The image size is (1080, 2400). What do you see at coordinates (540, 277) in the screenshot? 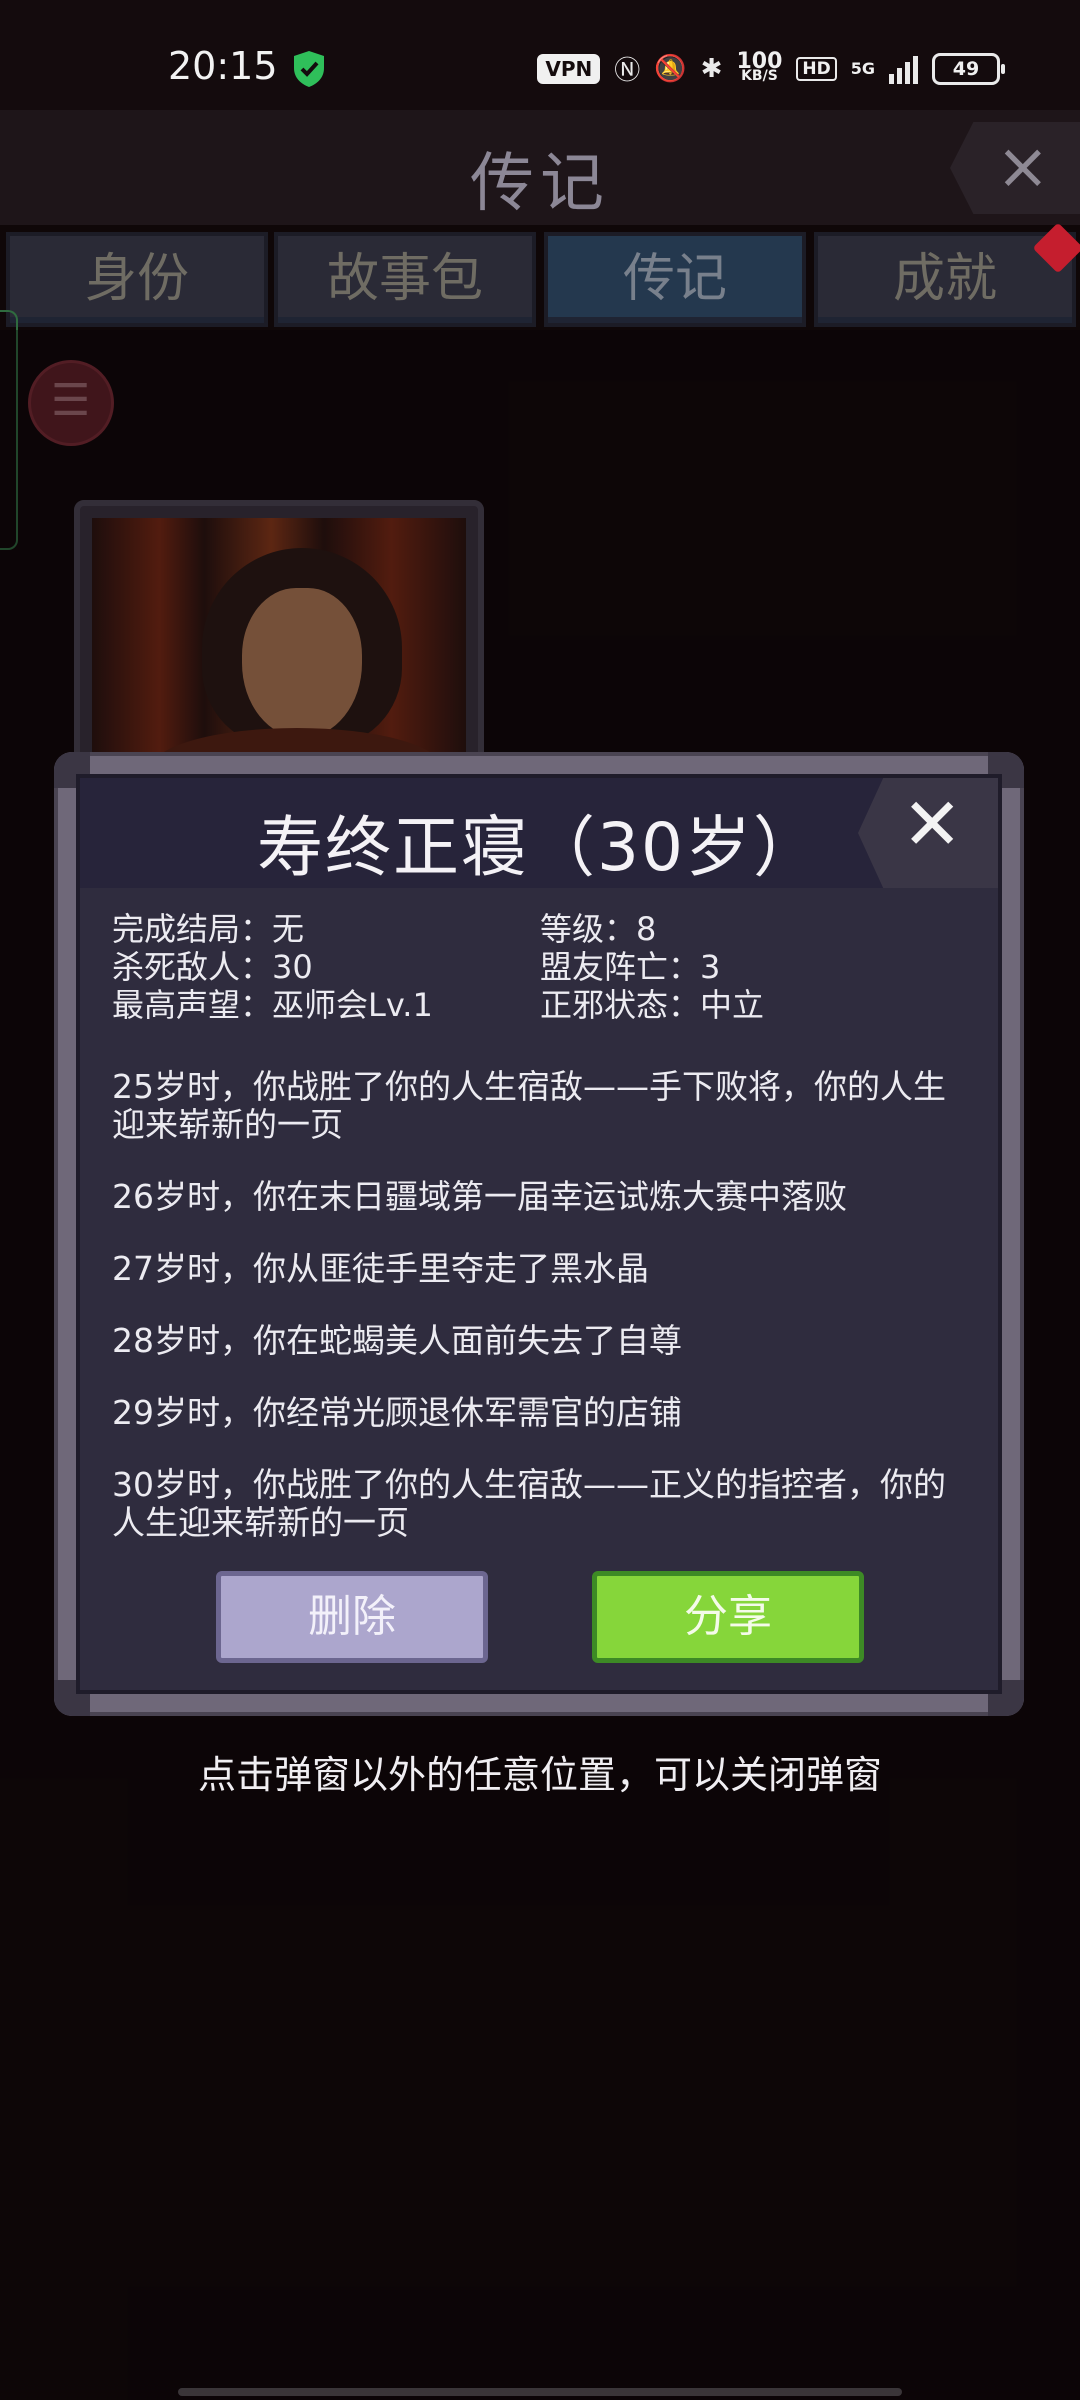
I see `tab-bar: 身份 故事包 传记 成就` at bounding box center [540, 277].